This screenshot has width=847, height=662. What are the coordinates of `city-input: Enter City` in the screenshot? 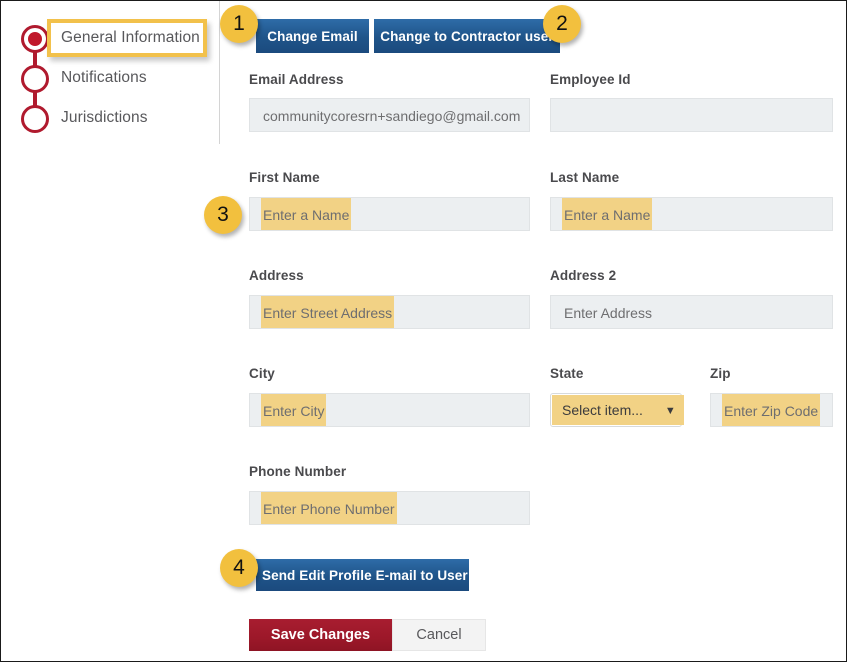 It's located at (389, 410).